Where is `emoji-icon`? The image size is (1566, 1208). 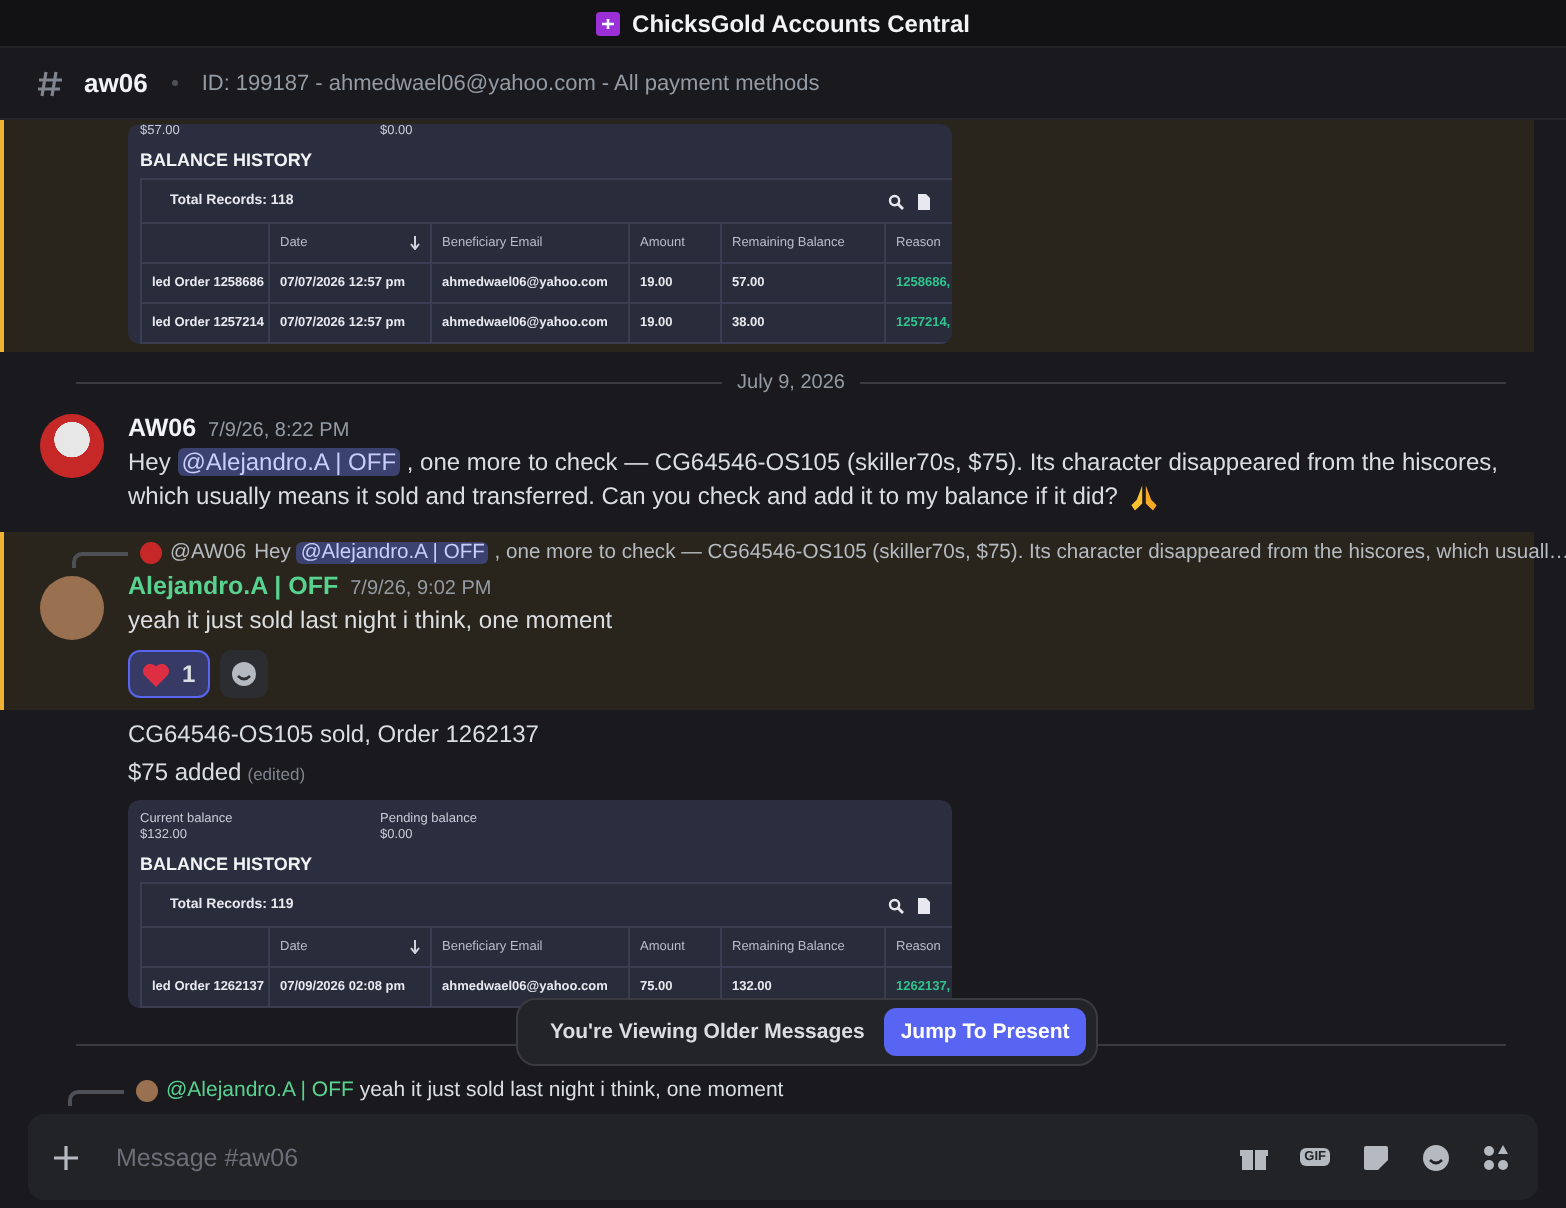
emoji-icon is located at coordinates (1436, 1157).